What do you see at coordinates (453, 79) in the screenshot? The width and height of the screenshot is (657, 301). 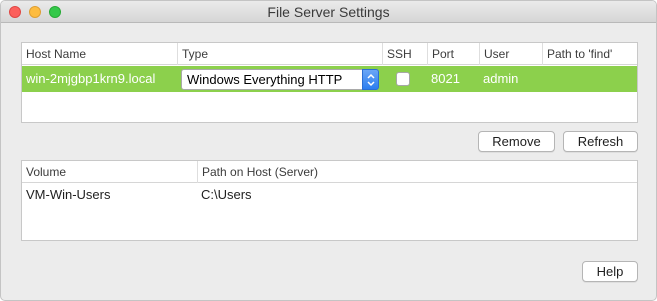 I see `port-cell: 8021` at bounding box center [453, 79].